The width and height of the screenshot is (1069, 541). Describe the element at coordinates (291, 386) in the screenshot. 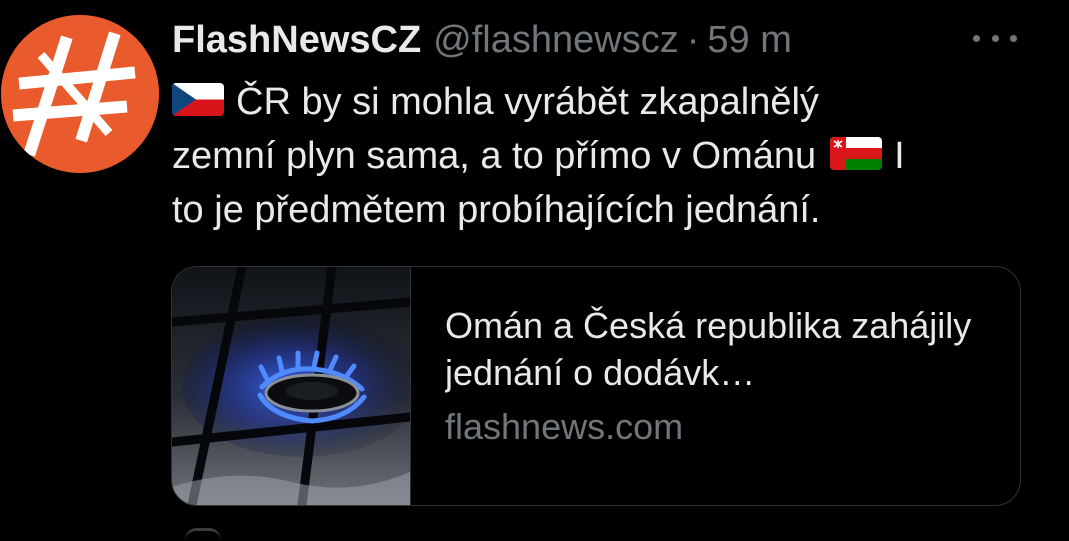

I see `gas-burner-flame-image` at that location.